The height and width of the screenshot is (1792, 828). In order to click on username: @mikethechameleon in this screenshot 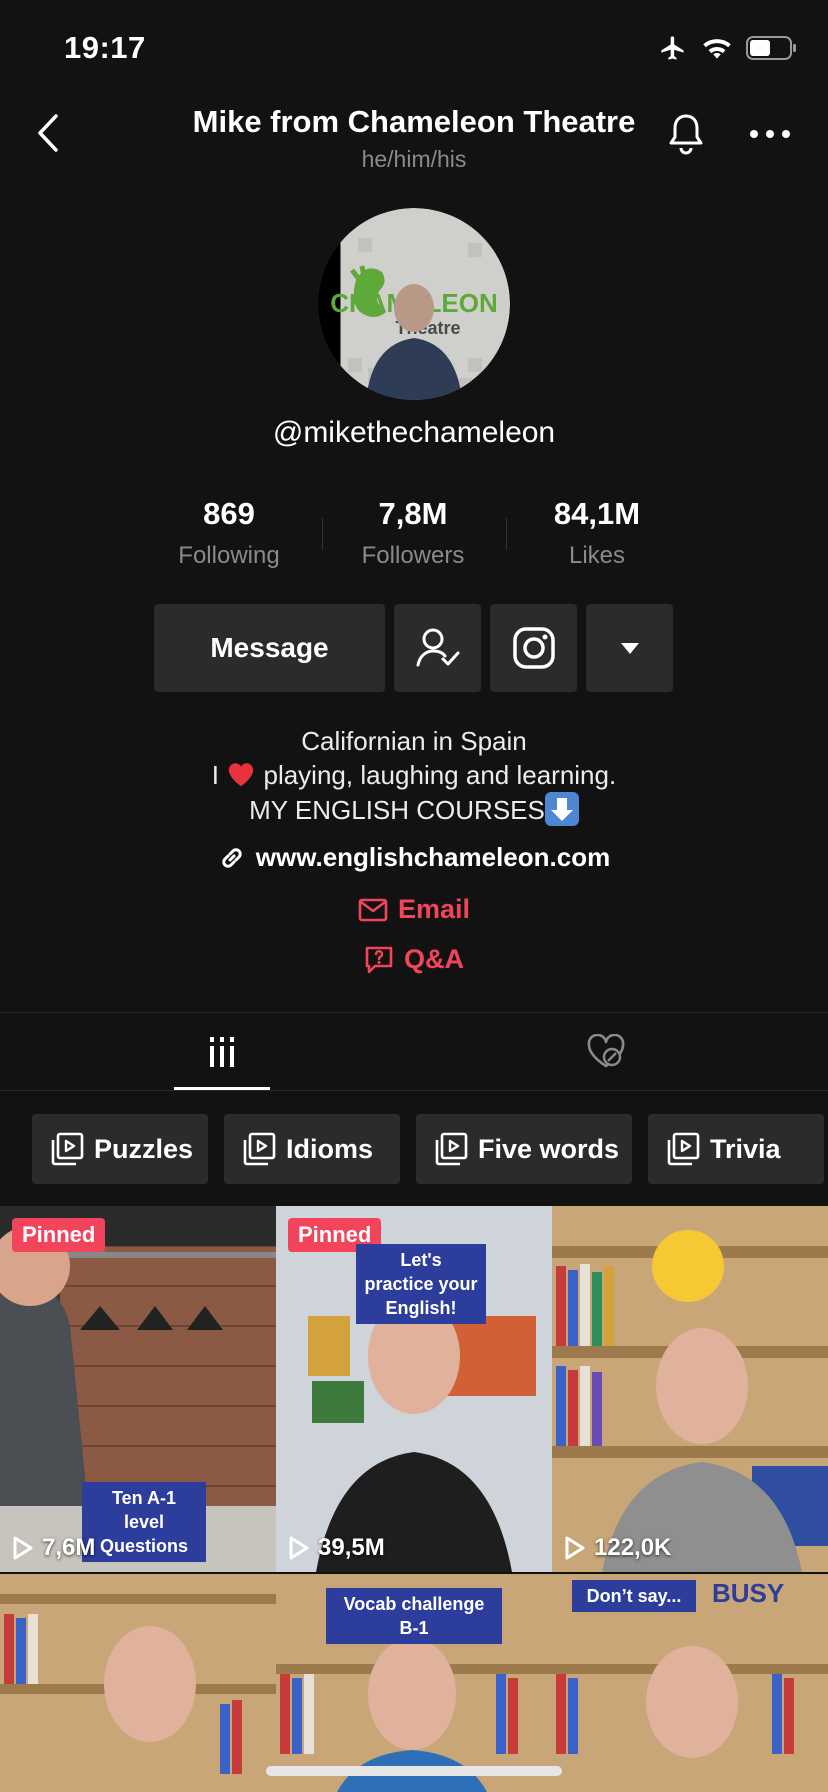, I will do `click(414, 432)`.